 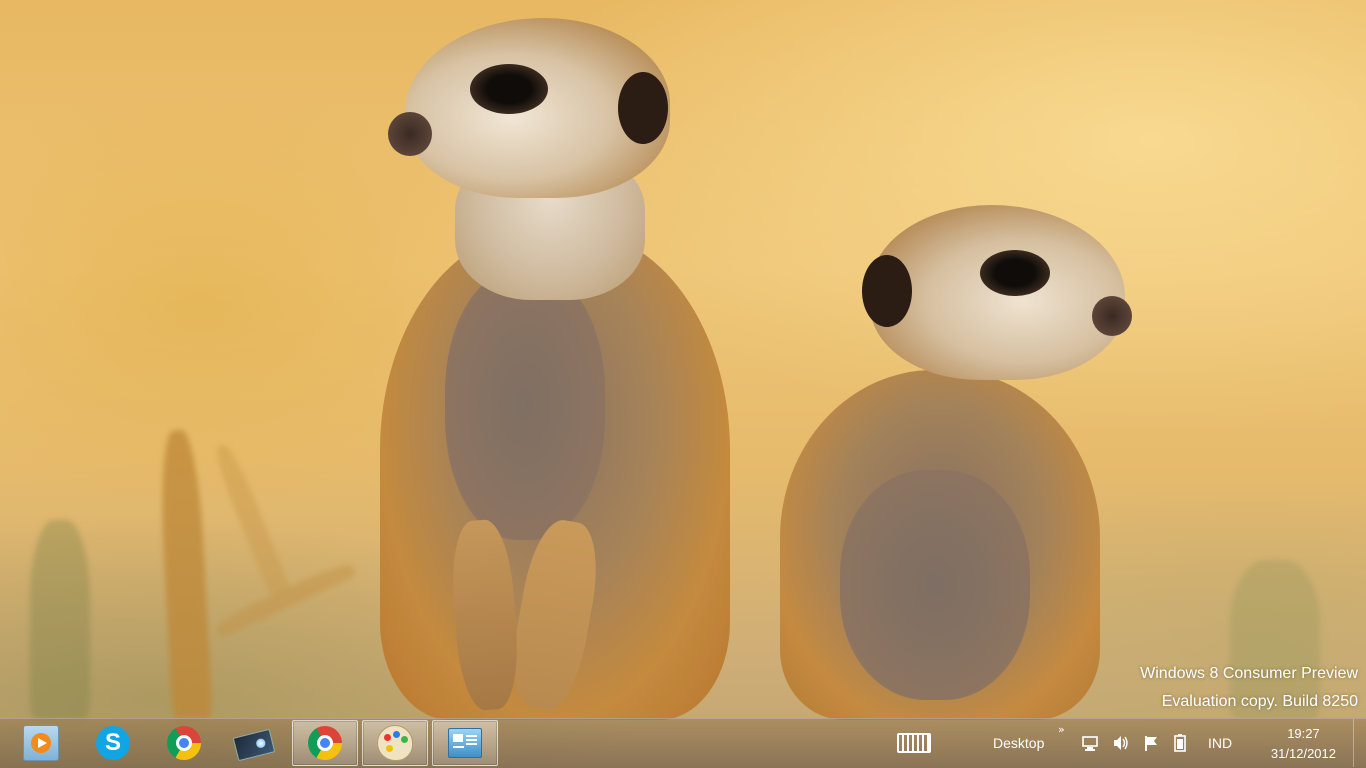 What do you see at coordinates (683, 743) in the screenshot?
I see `taskbar: S Desktop » IND 19:27 31/12/2012` at bounding box center [683, 743].